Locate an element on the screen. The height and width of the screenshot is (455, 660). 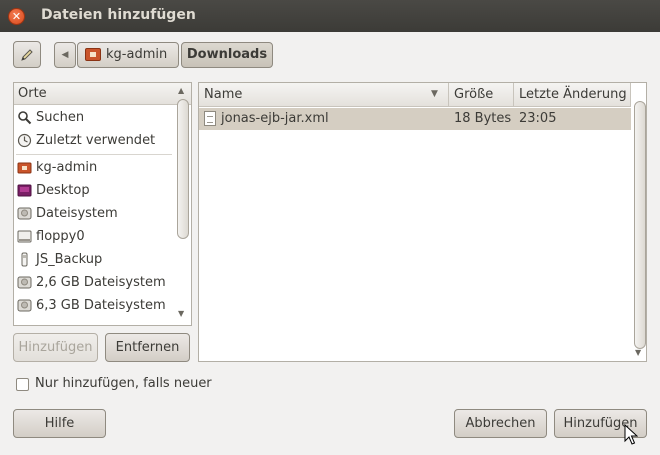
column-header-label: Name is located at coordinates (223, 94).